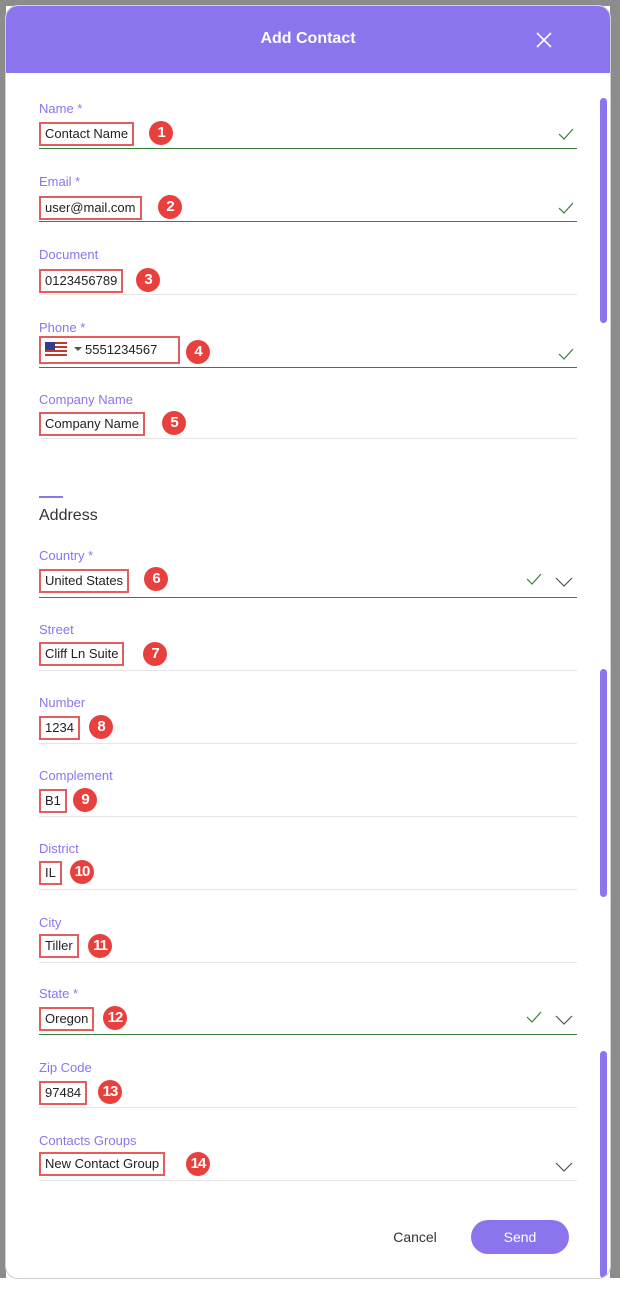  What do you see at coordinates (67, 1019) in the screenshot?
I see `state-select: Oregon` at bounding box center [67, 1019].